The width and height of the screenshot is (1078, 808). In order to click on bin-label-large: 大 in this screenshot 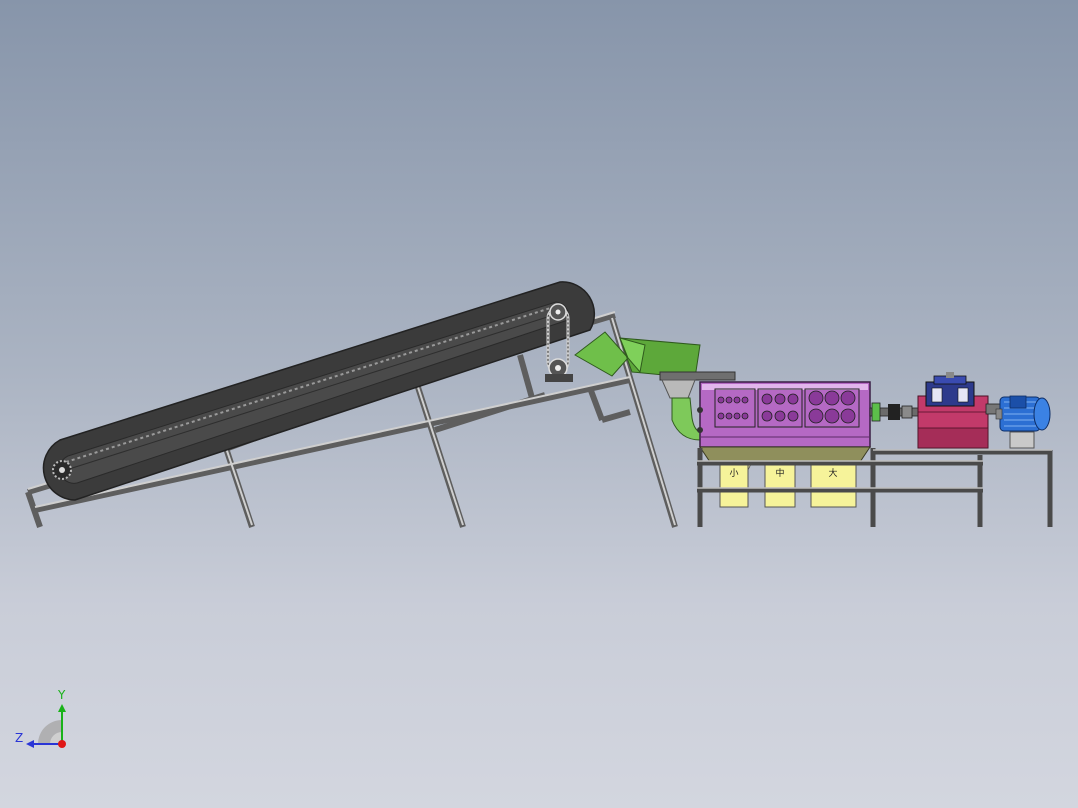, I will do `click(832, 473)`.